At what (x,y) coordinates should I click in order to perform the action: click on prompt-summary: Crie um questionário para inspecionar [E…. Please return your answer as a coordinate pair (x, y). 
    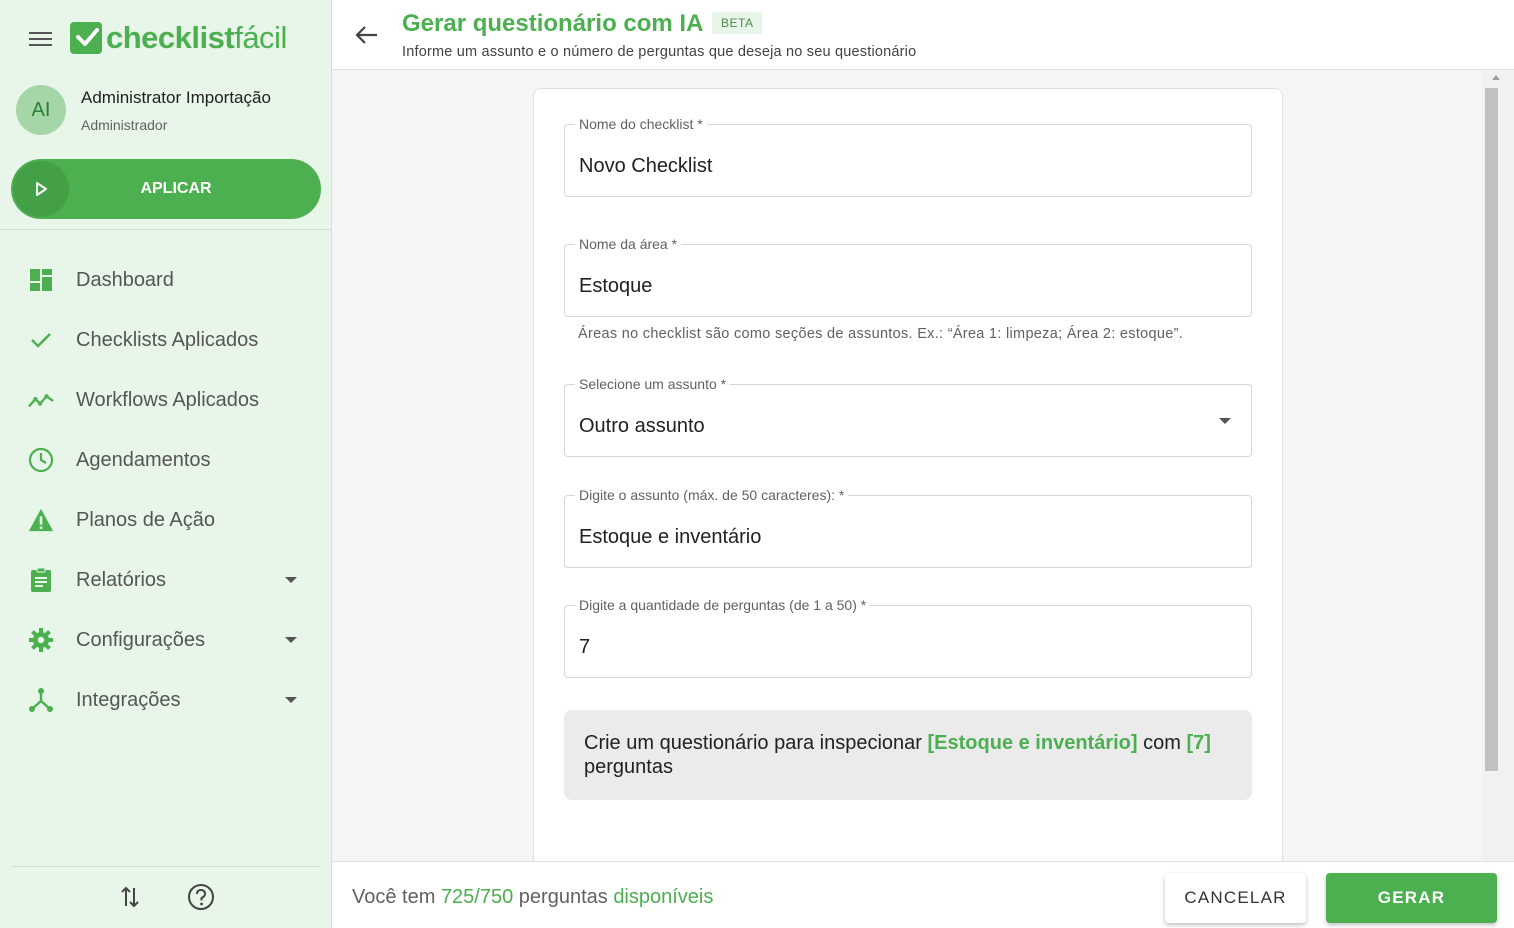
    Looking at the image, I should click on (908, 755).